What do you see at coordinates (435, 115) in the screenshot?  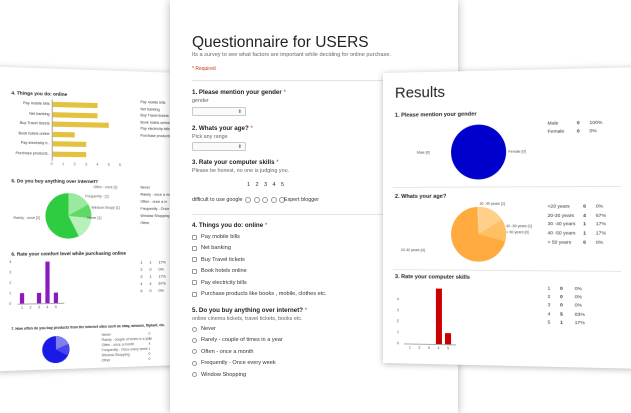 I see `r-q1-title: 1. Please mention your gender` at bounding box center [435, 115].